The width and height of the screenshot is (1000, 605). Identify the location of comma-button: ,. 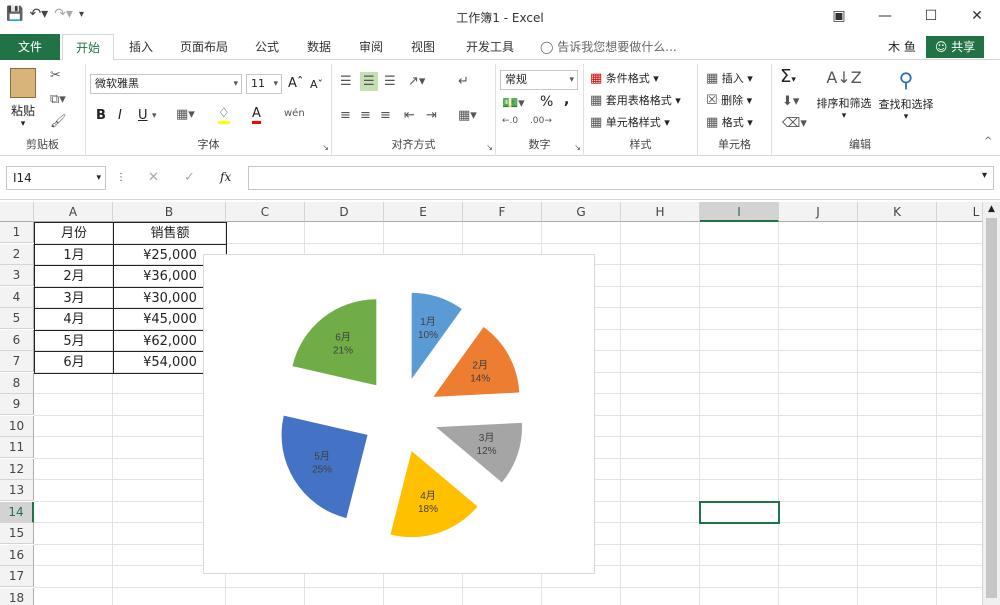
(566, 100).